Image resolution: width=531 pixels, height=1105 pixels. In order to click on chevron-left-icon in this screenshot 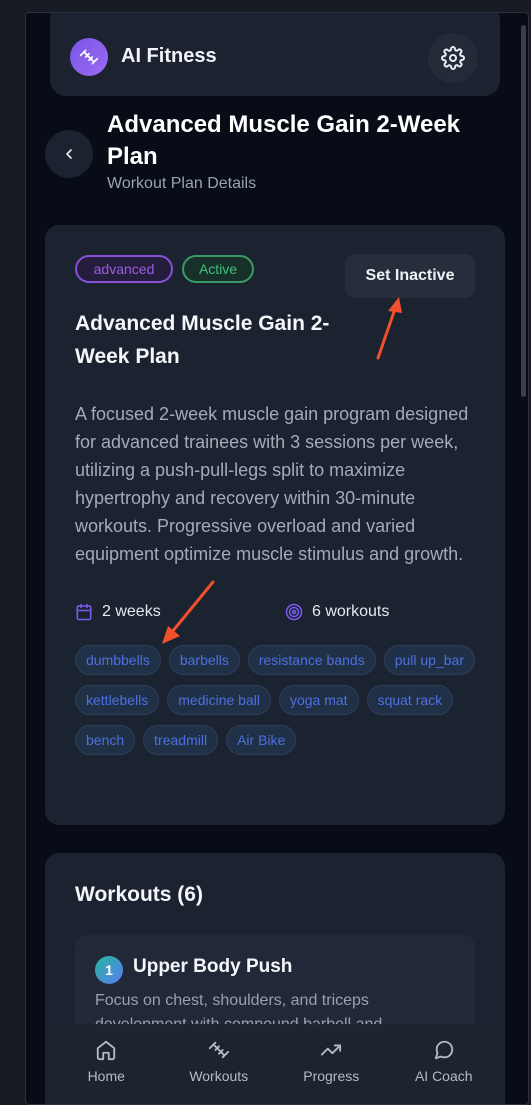, I will do `click(69, 154)`.